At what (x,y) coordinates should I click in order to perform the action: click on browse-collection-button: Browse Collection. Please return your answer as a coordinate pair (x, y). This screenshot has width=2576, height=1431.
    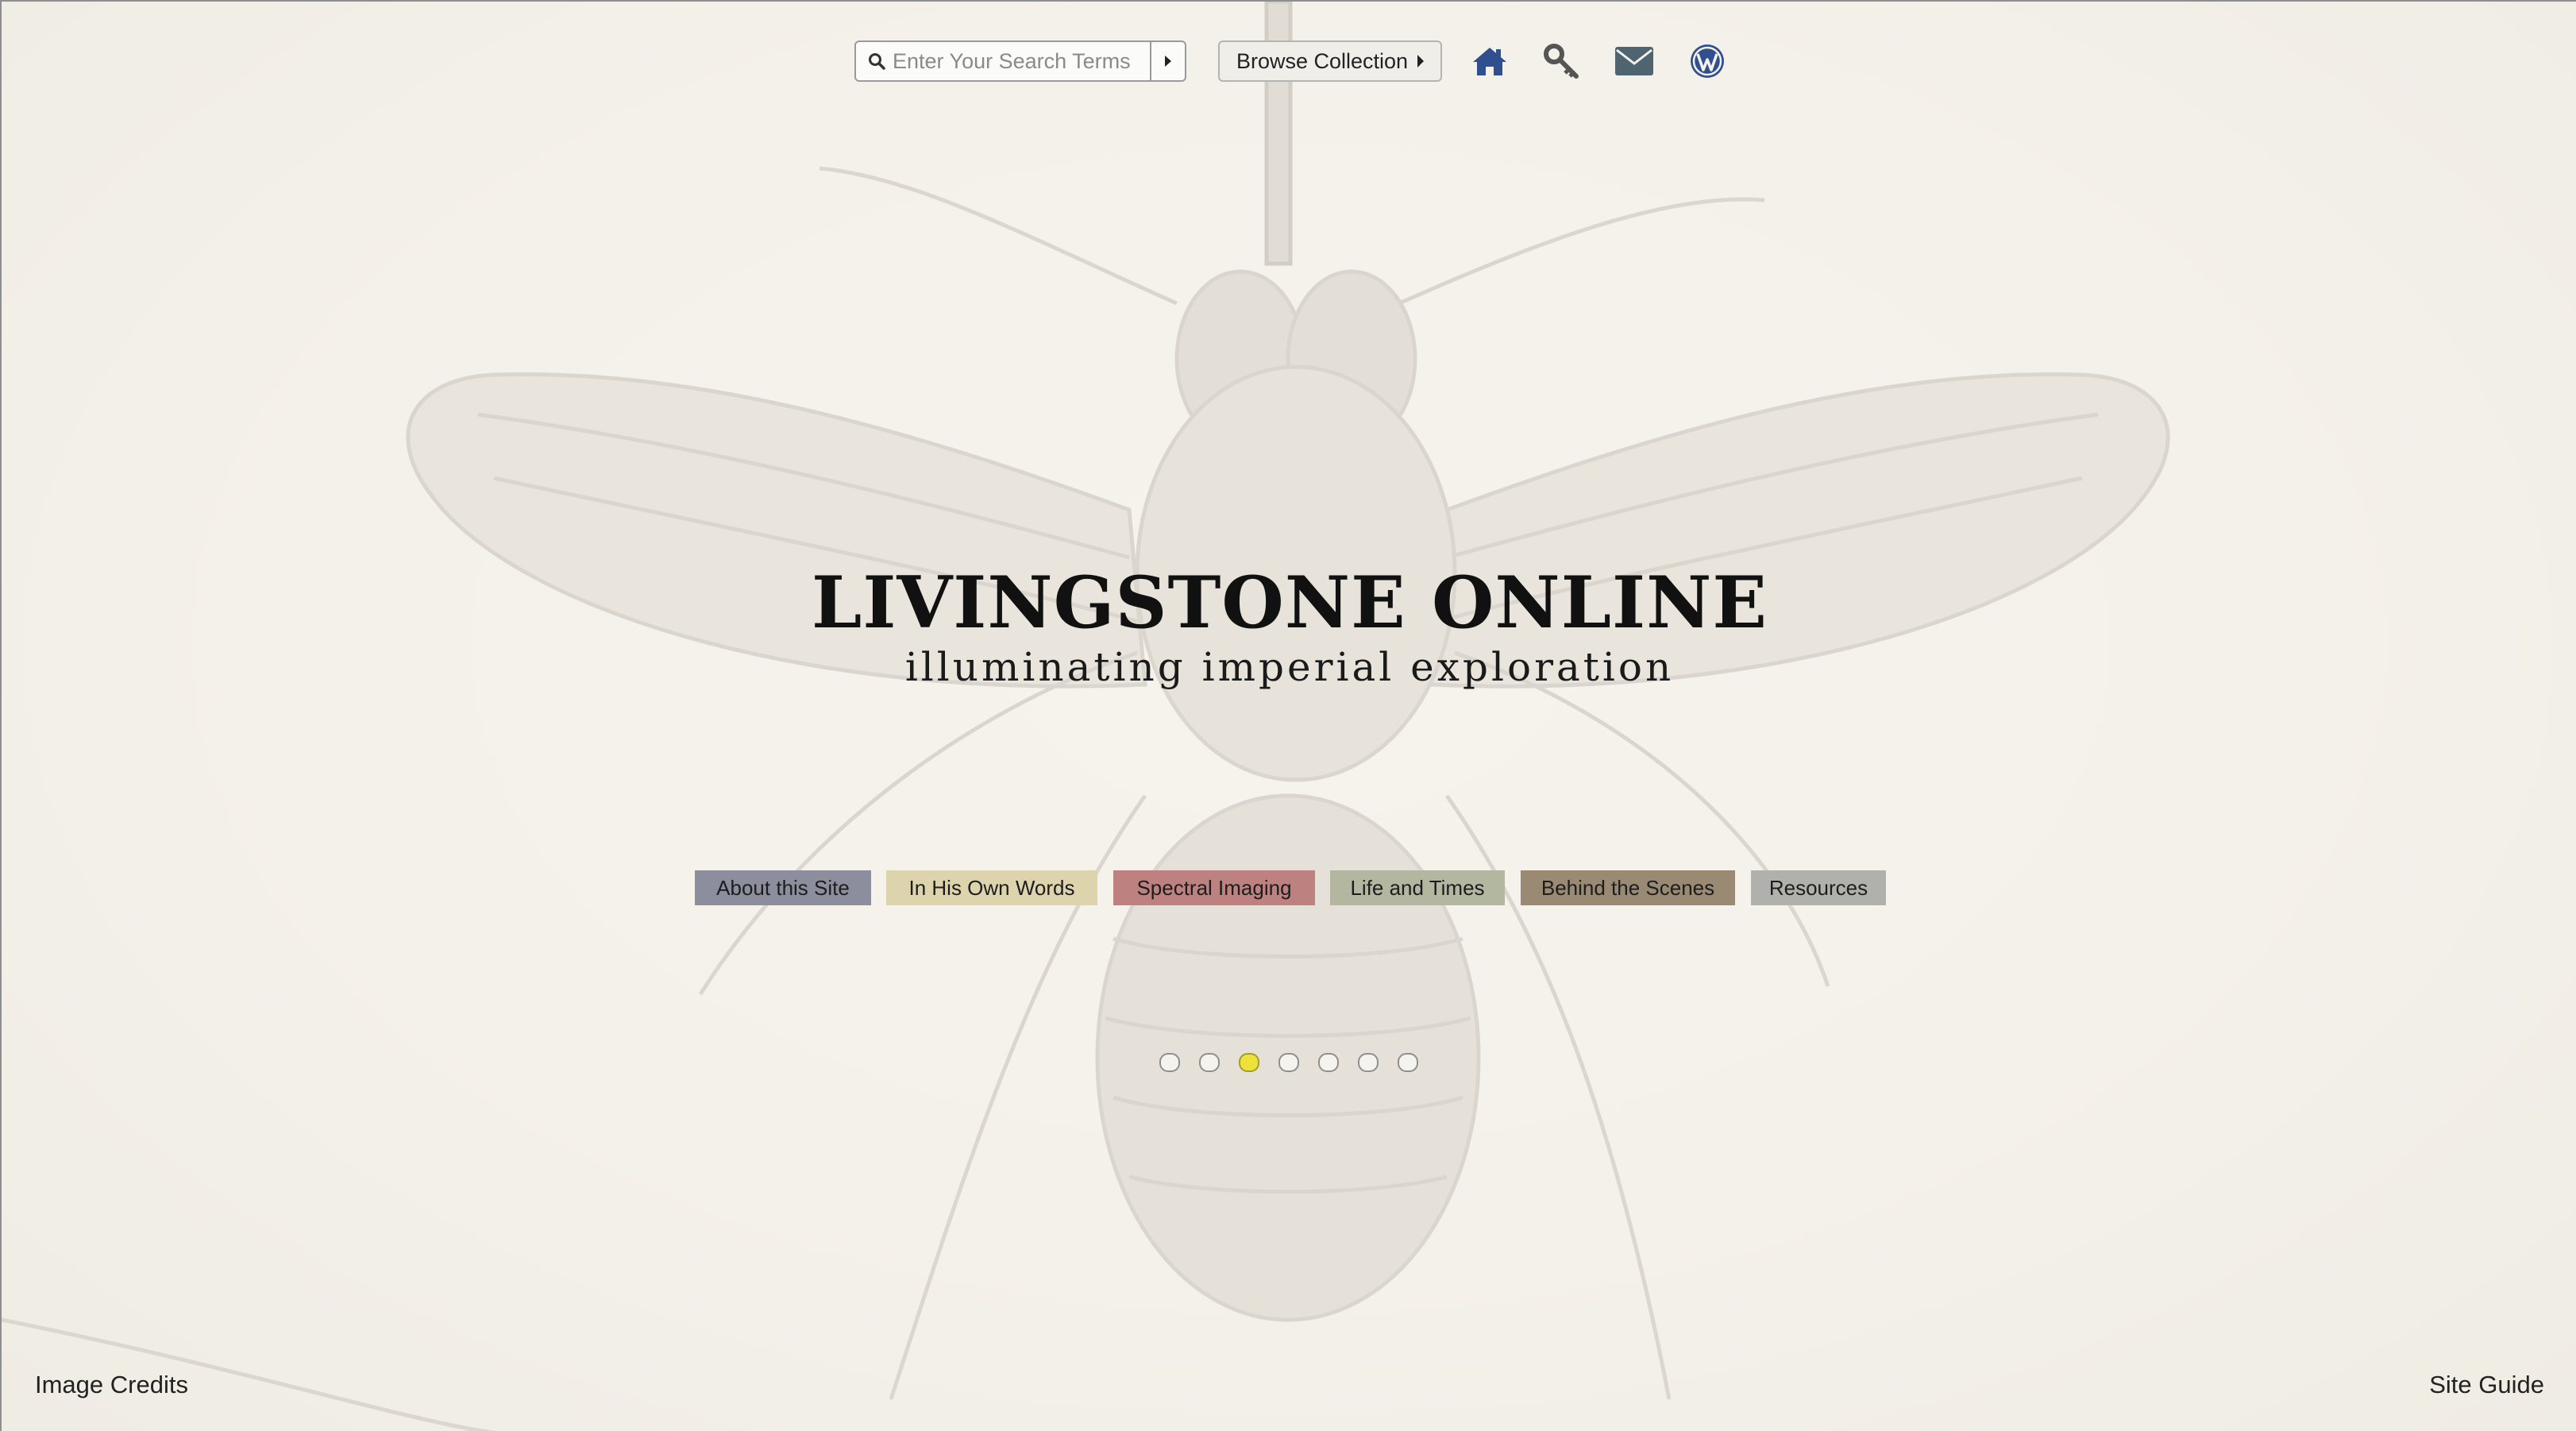
    Looking at the image, I should click on (1330, 61).